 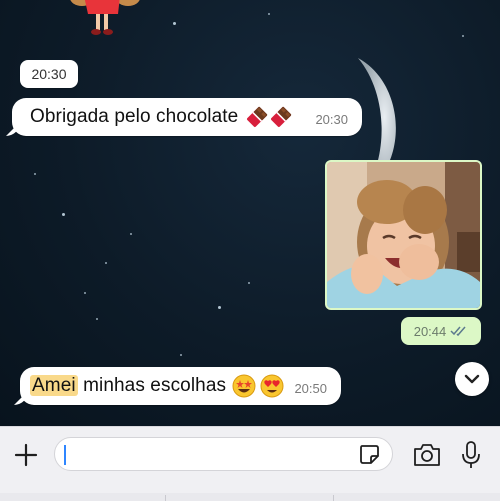 I want to click on message-time: 20:30, so click(x=331, y=119).